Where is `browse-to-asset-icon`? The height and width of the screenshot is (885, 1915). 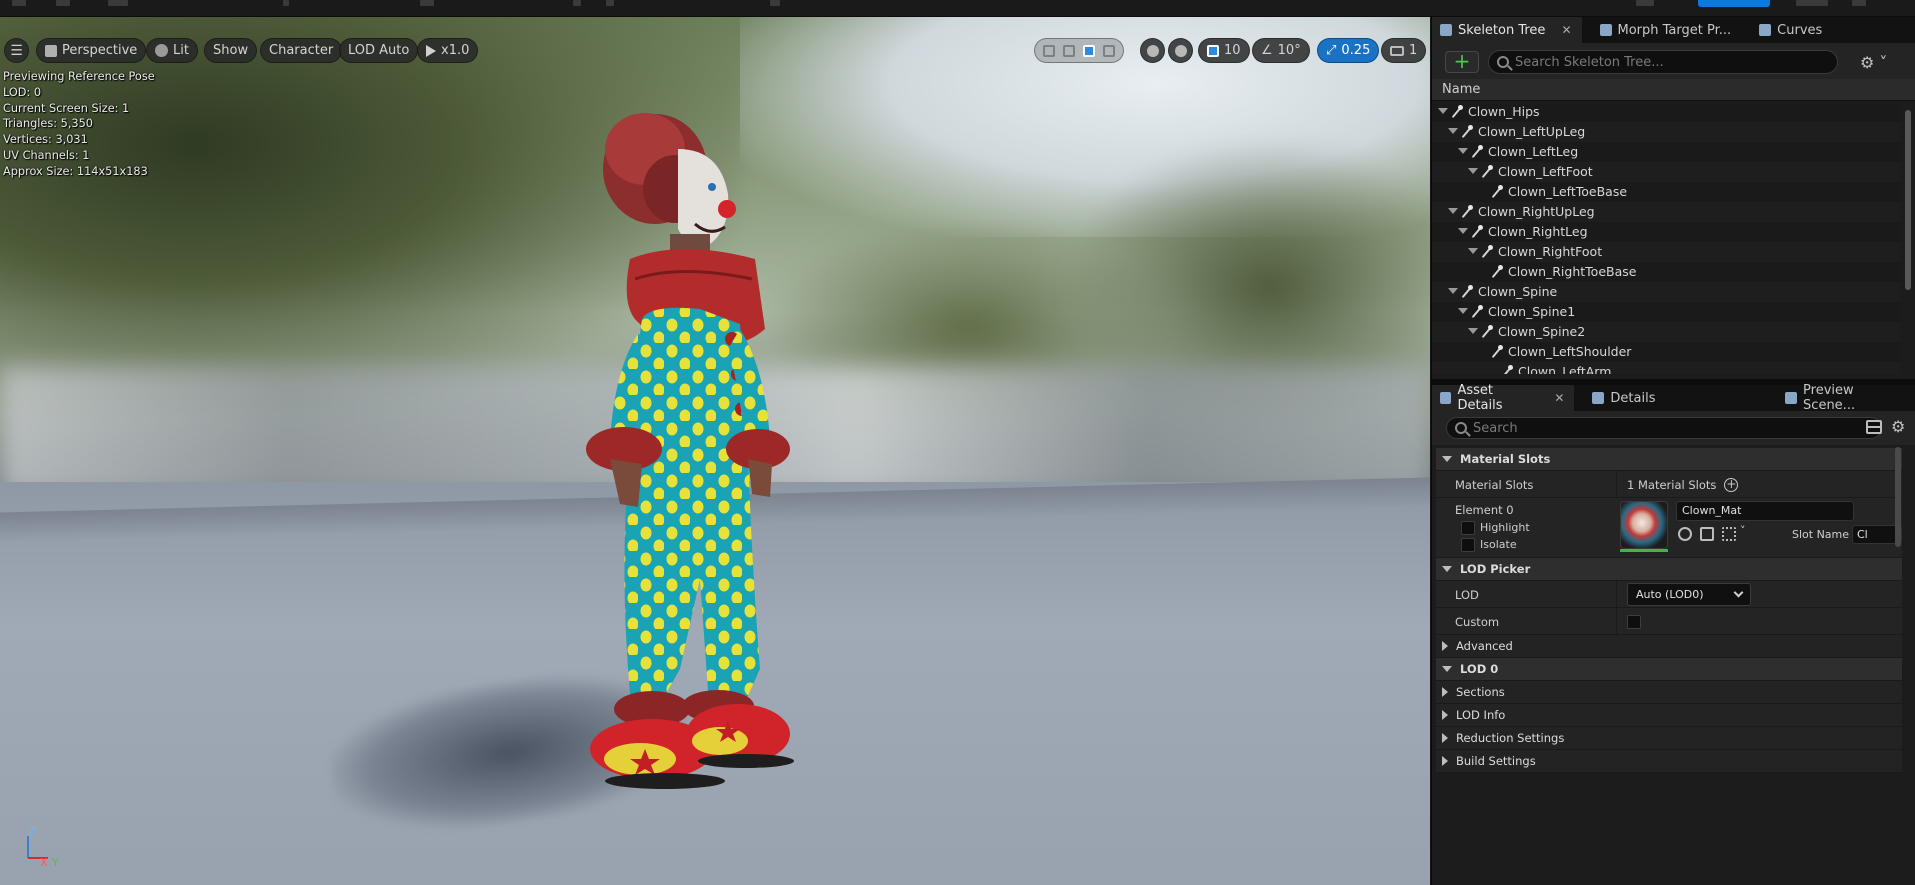
browse-to-asset-icon is located at coordinates (1707, 534).